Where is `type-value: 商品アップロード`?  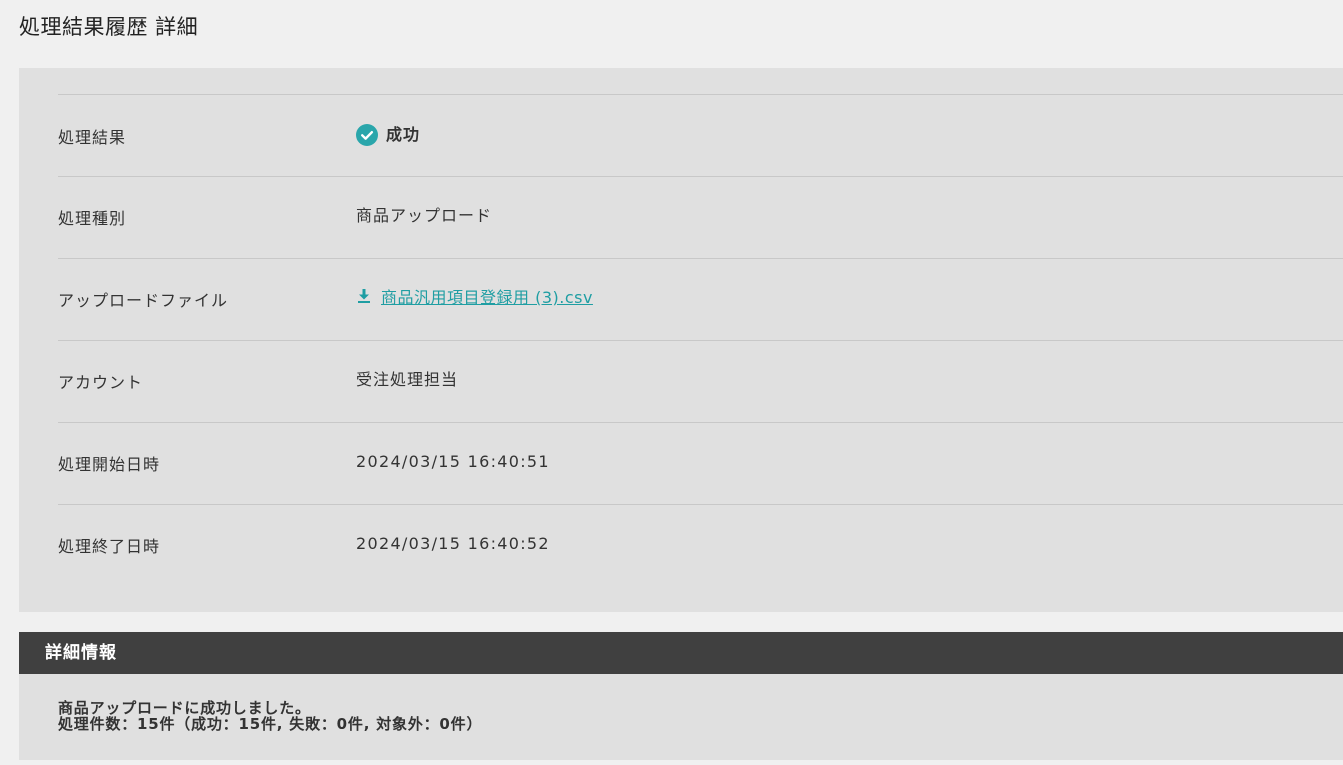 type-value: 商品アップロード is located at coordinates (424, 215).